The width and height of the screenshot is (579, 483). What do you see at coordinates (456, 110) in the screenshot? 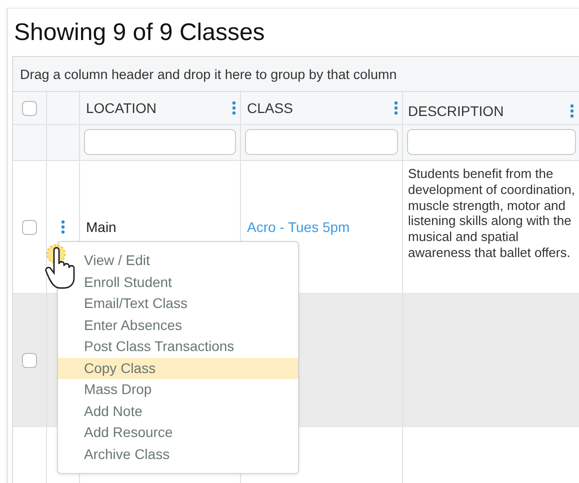
I see `column-header: DESCRIPTION` at bounding box center [456, 110].